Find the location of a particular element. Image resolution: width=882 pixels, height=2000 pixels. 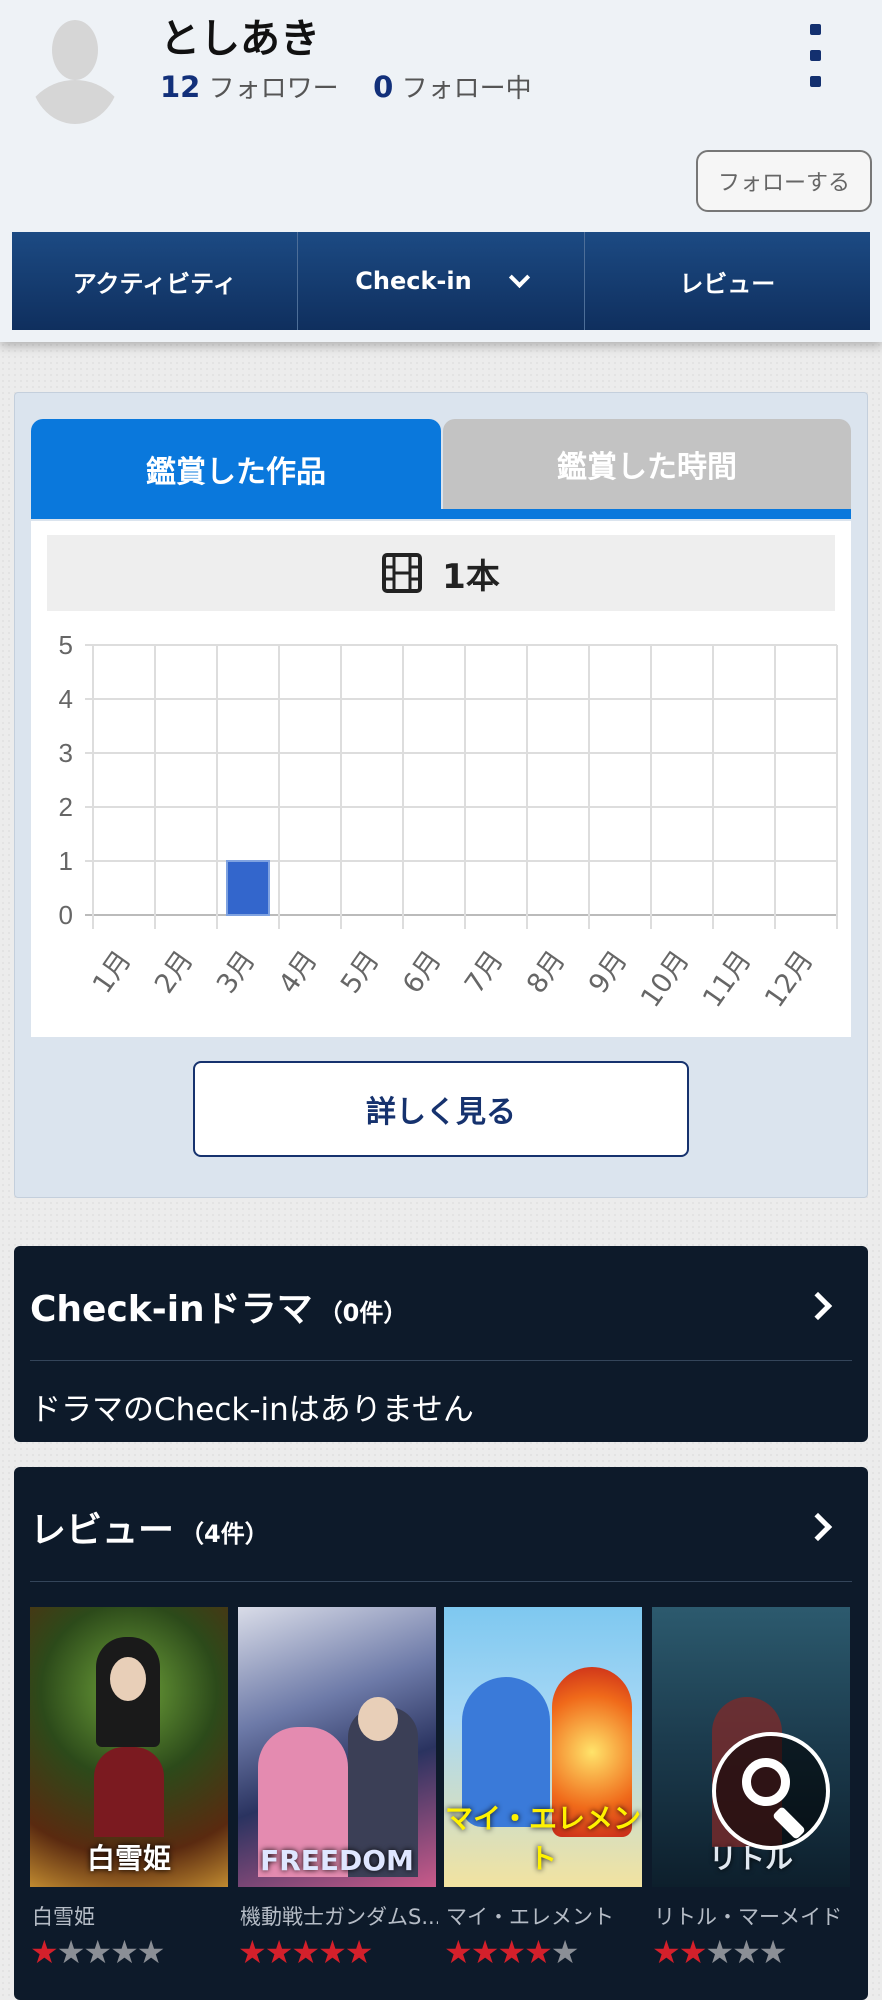

more-menu-icon is located at coordinates (816, 56).